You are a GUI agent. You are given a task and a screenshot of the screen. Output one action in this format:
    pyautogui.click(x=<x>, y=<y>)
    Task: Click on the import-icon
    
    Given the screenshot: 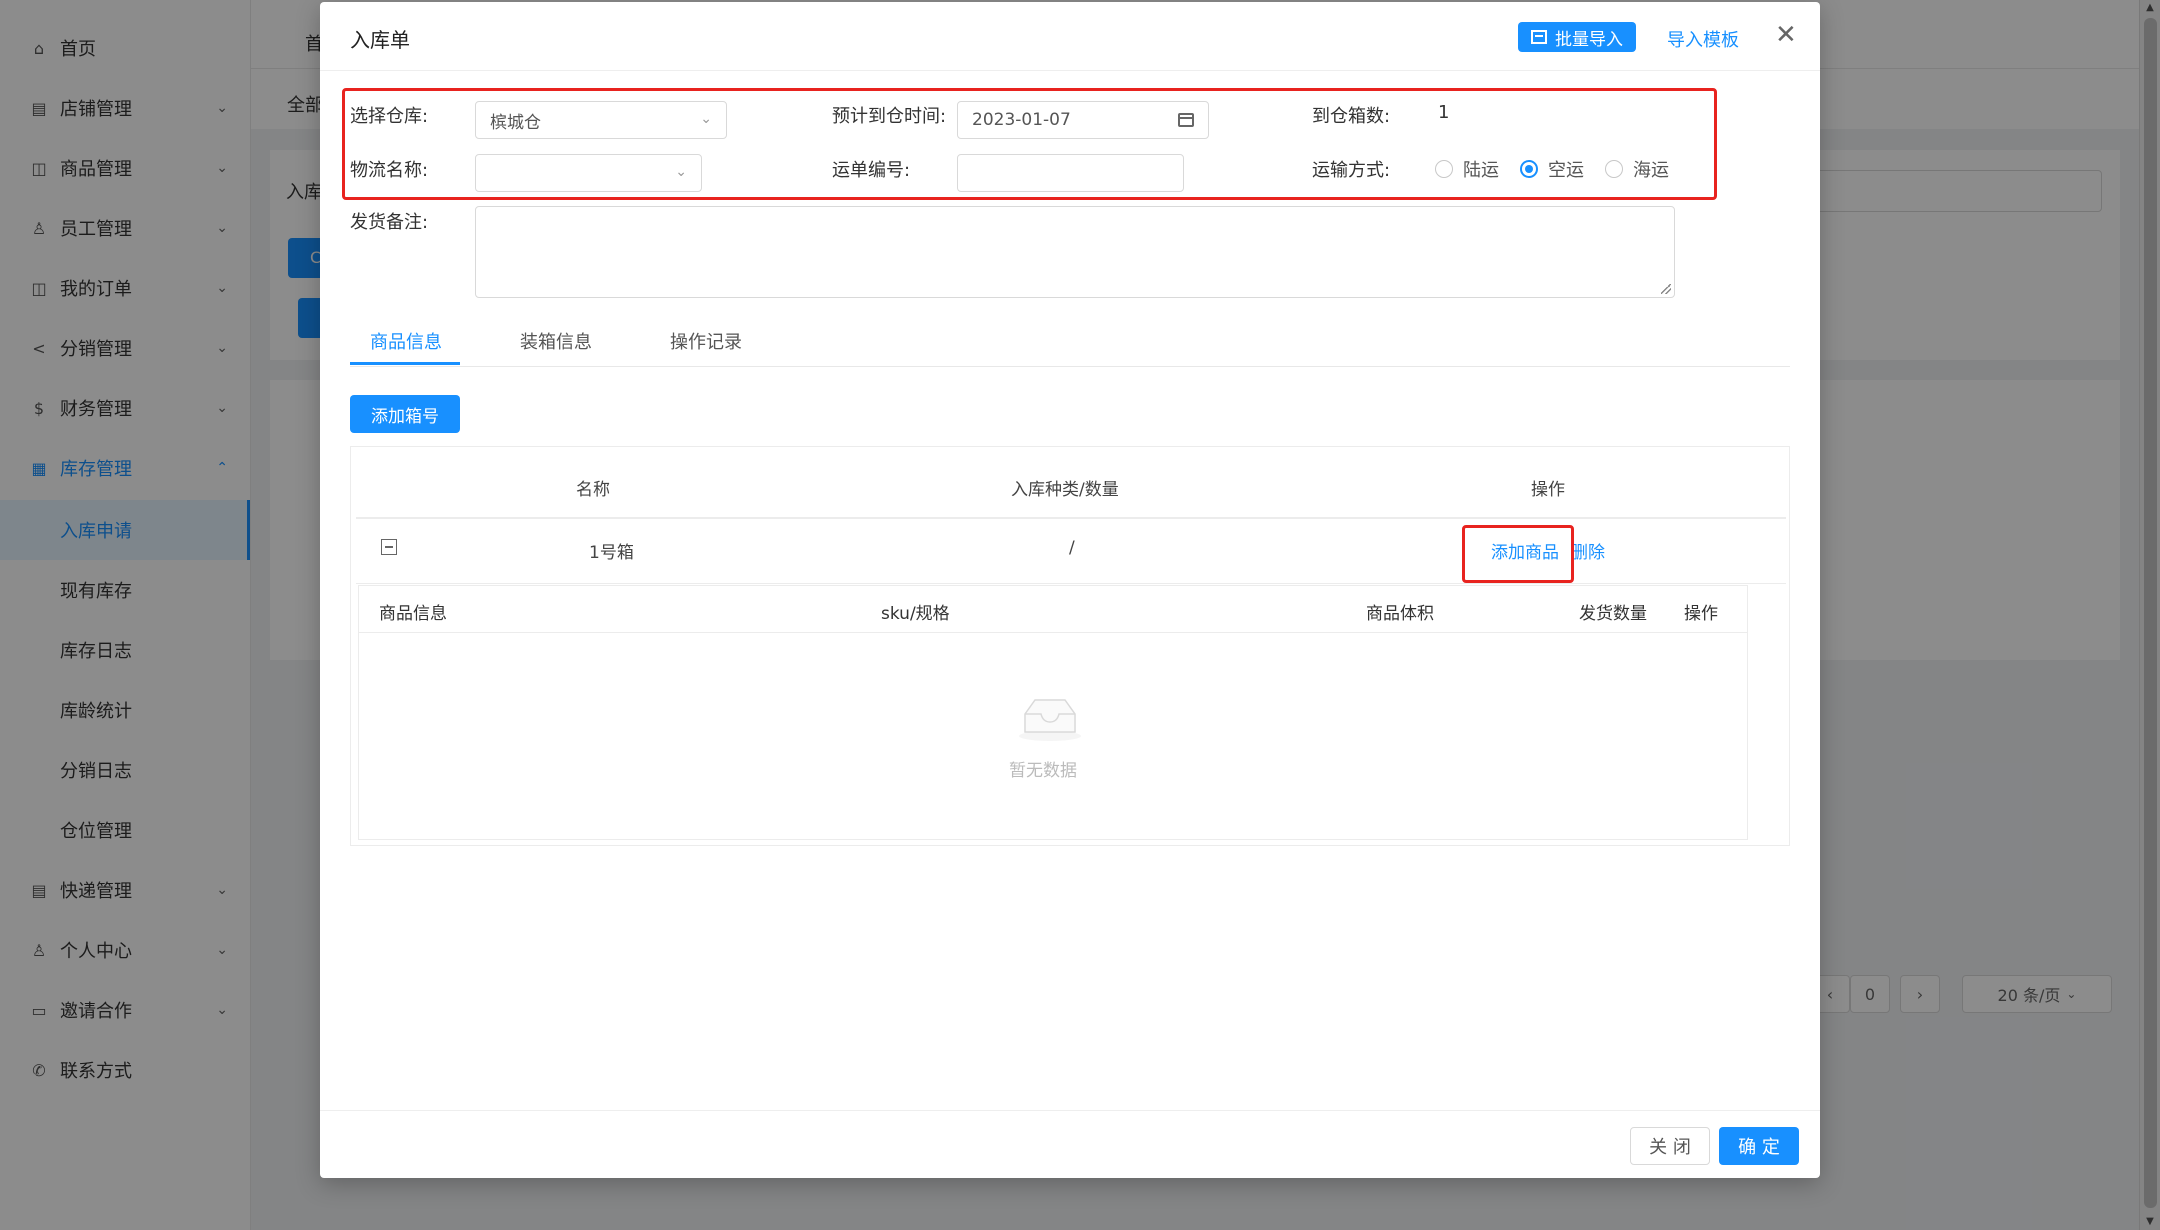 What is the action you would take?
    pyautogui.click(x=1539, y=37)
    